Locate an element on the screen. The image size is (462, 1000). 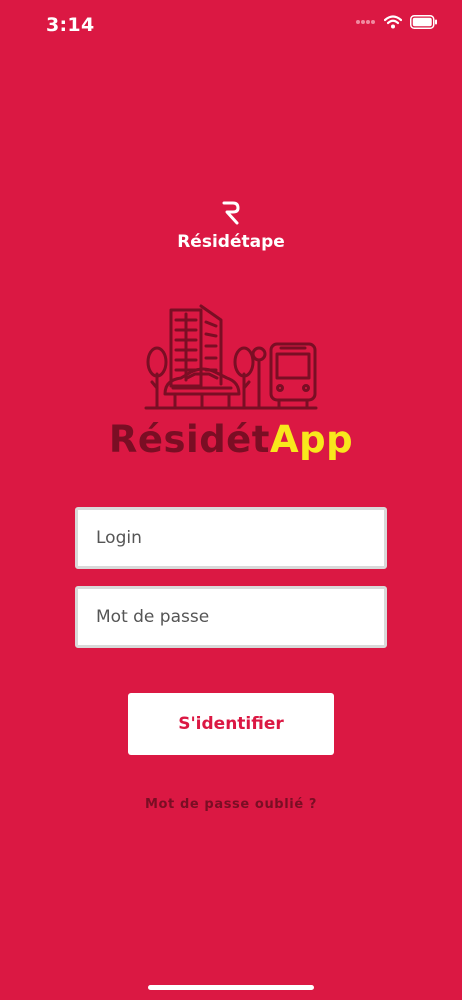
brand-name: Résidétape is located at coordinates (231, 242).